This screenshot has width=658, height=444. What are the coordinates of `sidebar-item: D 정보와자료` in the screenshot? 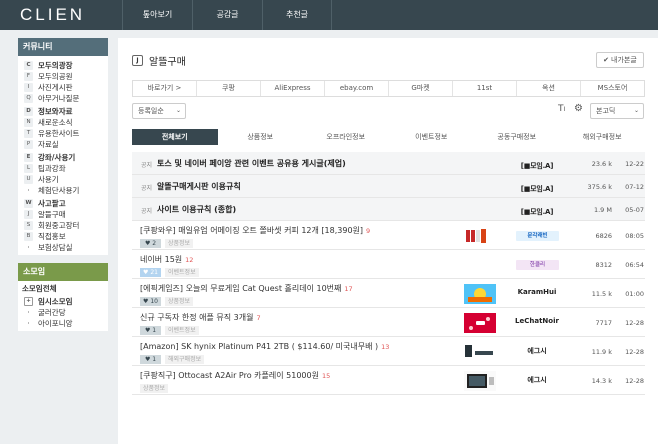 It's located at (63, 111).